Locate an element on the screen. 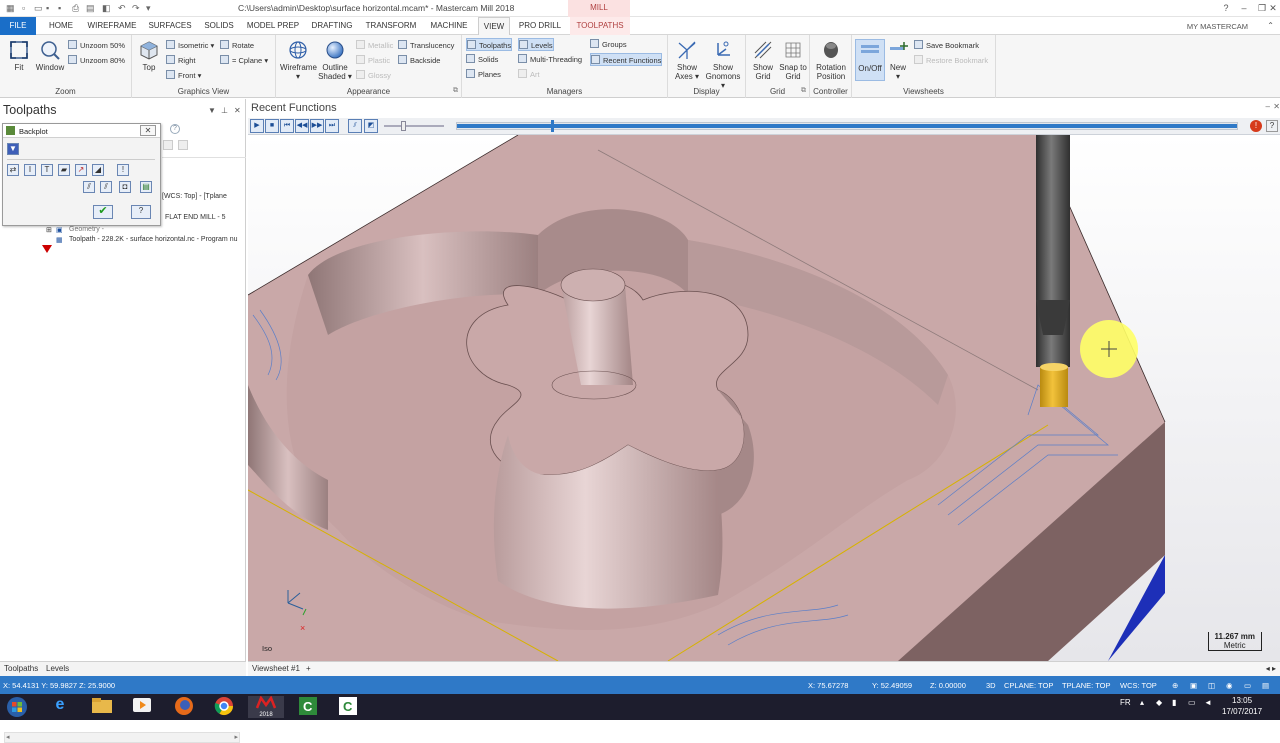 The width and height of the screenshot is (1280, 743). status-cursor-icon: ◉ is located at coordinates (1229, 685).